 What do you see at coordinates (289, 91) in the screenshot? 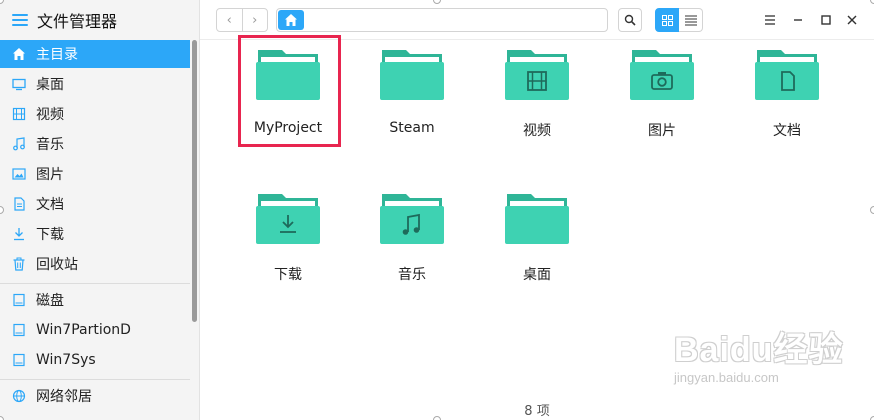
I see `selection-highlight` at bounding box center [289, 91].